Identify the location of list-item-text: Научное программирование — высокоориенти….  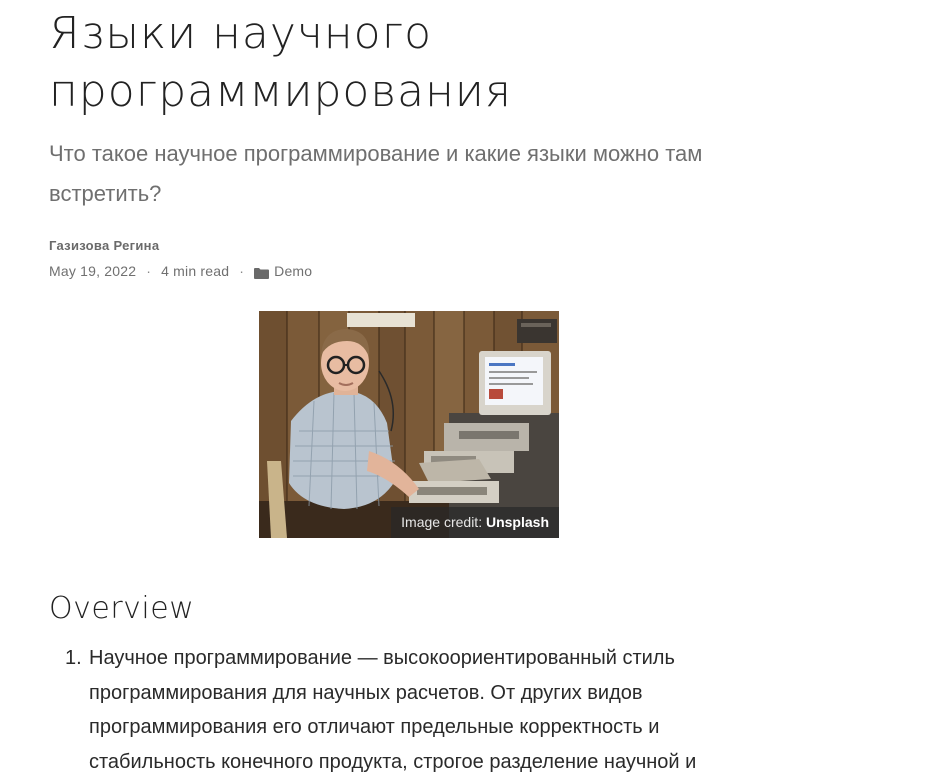
(393, 710).